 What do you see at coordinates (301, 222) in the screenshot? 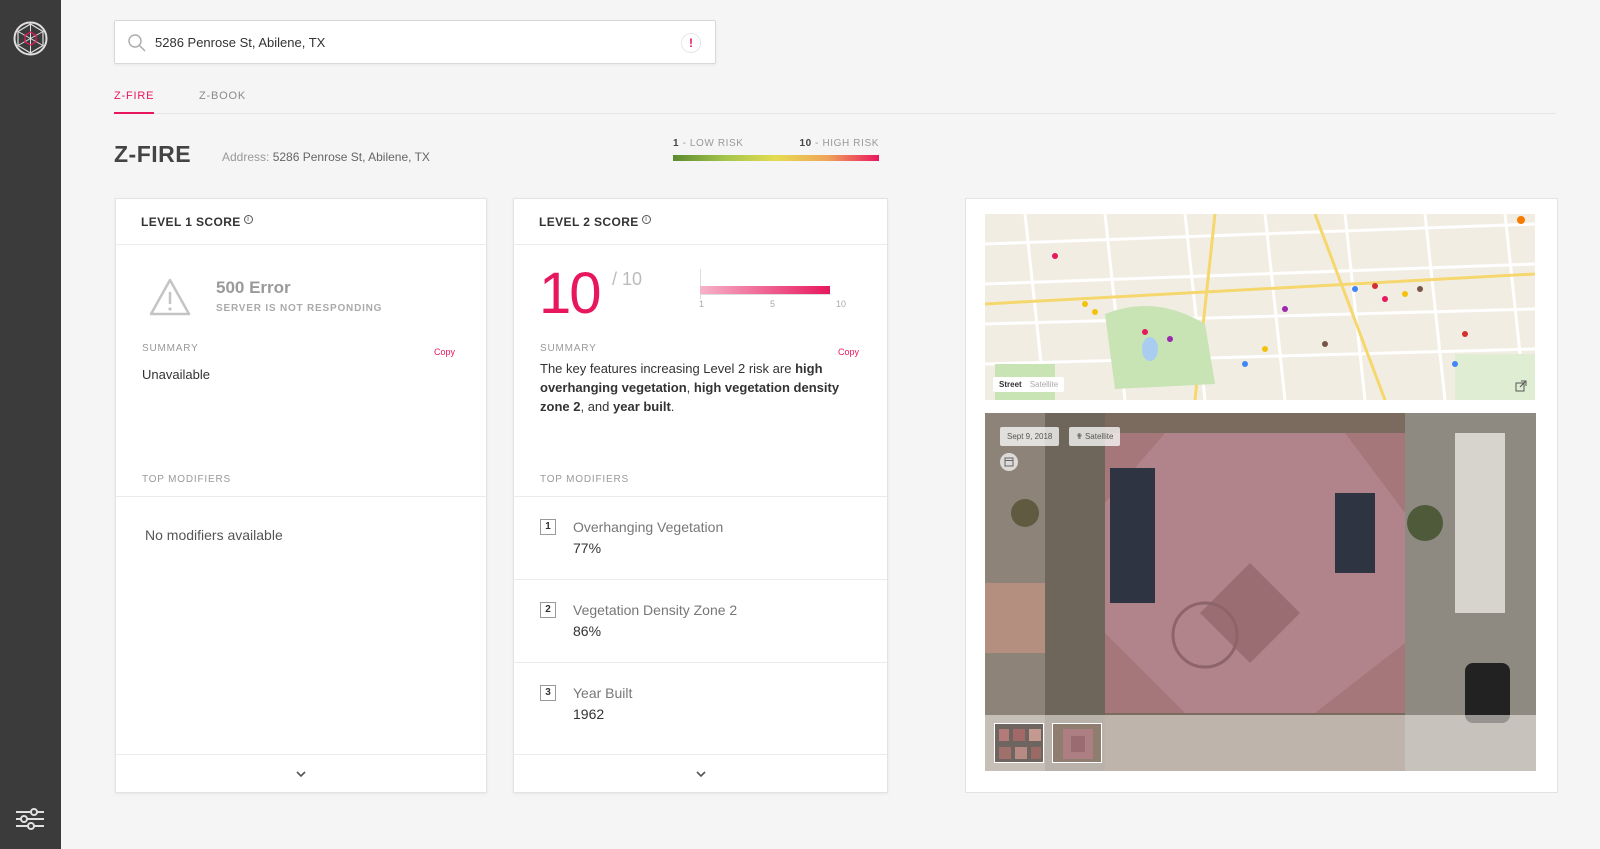
I see `card-header: LEVEL 1 SCORE i` at bounding box center [301, 222].